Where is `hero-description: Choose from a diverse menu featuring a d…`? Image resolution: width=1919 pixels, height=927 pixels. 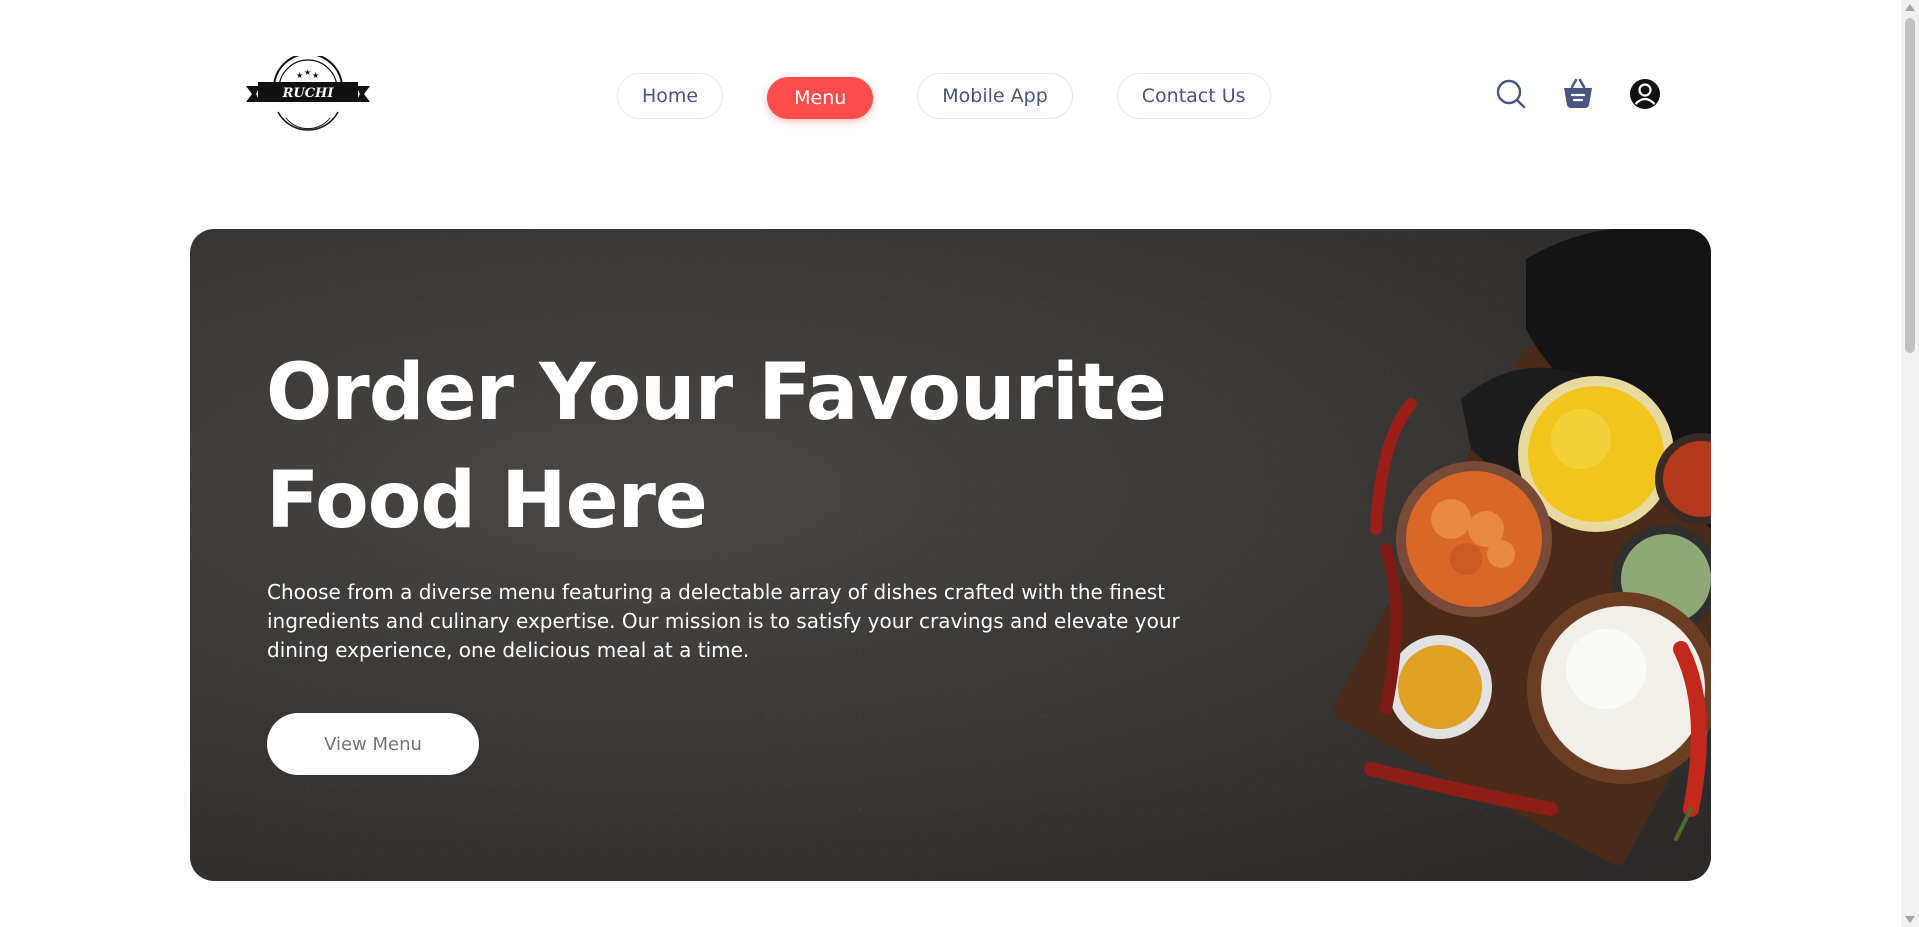 hero-description: Choose from a diverse menu featuring a d… is located at coordinates (723, 621).